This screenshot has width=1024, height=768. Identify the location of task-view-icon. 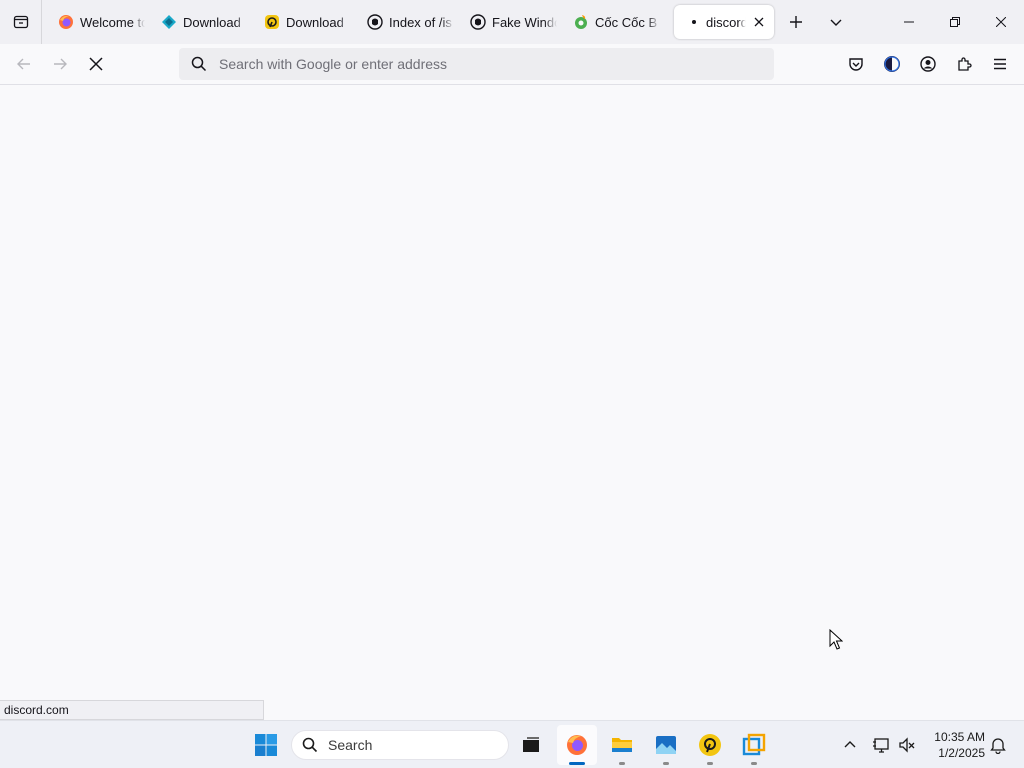
(531, 744).